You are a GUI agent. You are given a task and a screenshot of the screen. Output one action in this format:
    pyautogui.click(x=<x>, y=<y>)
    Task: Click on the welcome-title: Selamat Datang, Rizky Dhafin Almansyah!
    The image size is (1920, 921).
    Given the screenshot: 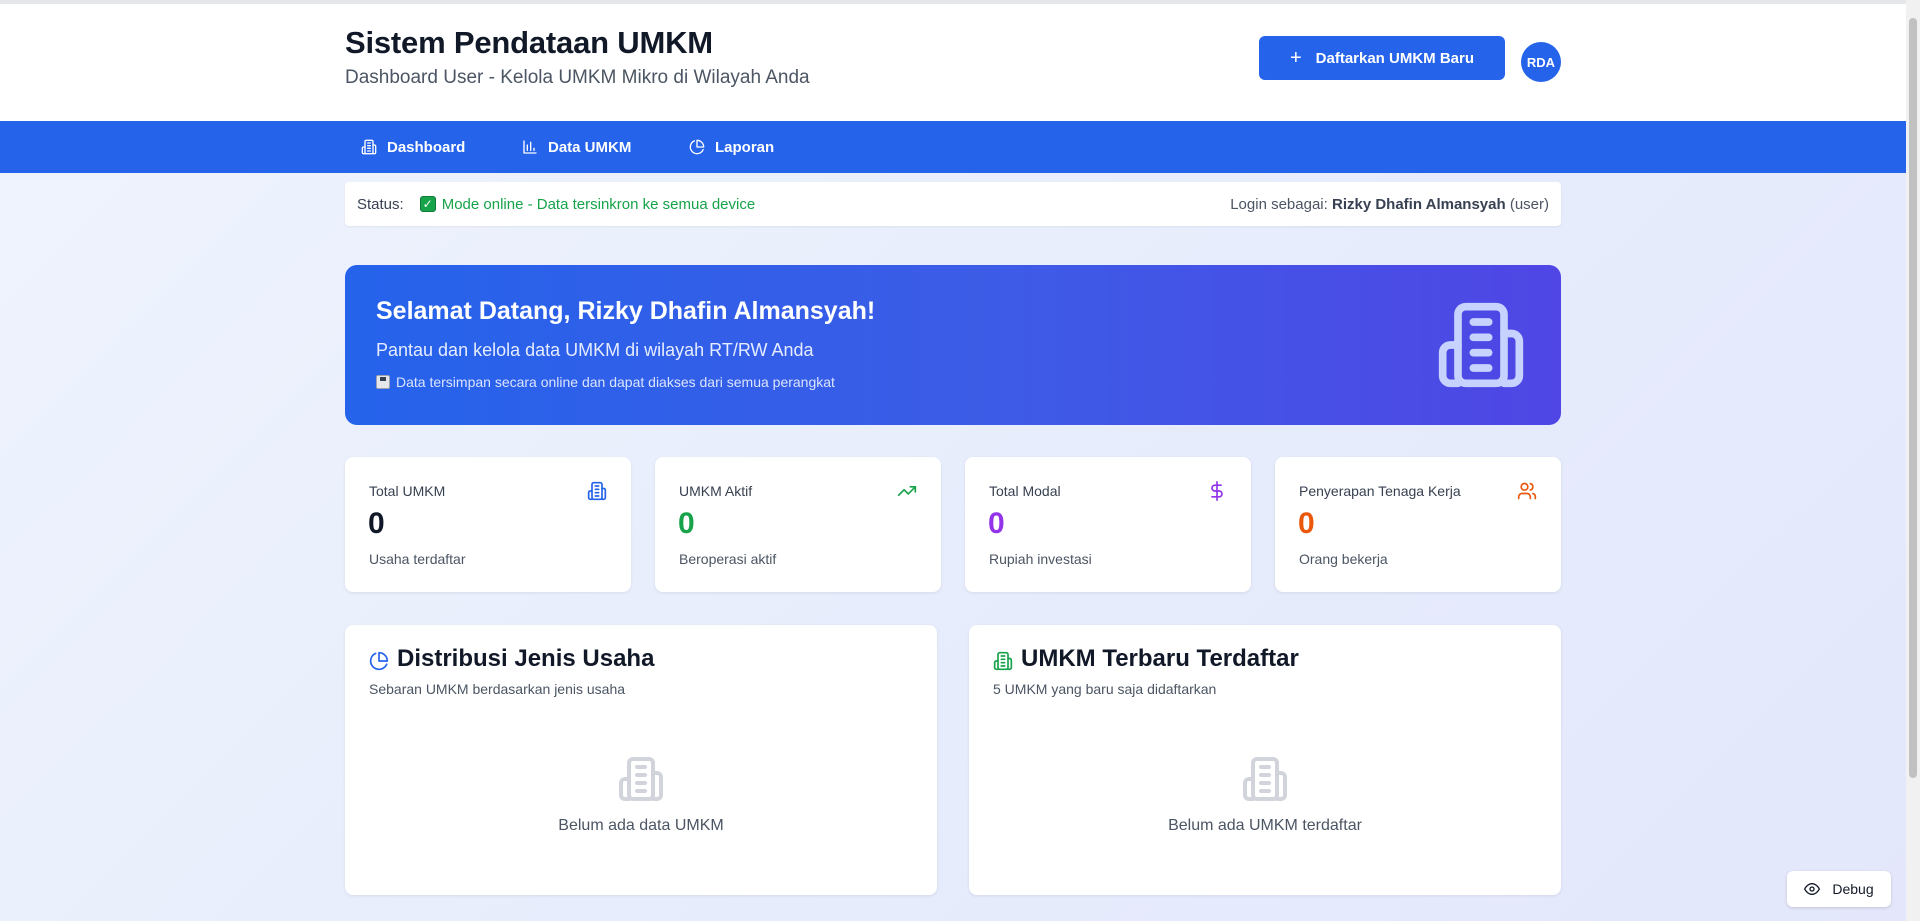 What is the action you would take?
    pyautogui.click(x=626, y=311)
    